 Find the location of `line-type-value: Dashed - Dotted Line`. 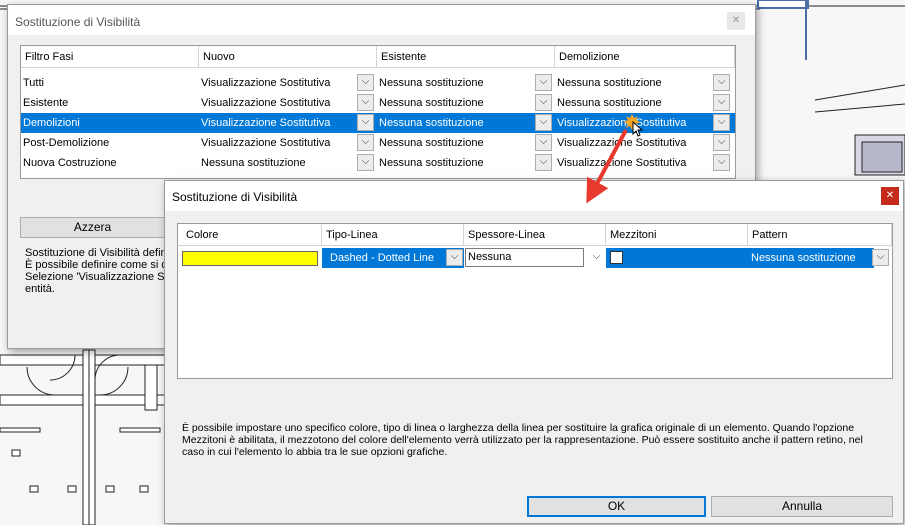

line-type-value: Dashed - Dotted Line is located at coordinates (382, 258).